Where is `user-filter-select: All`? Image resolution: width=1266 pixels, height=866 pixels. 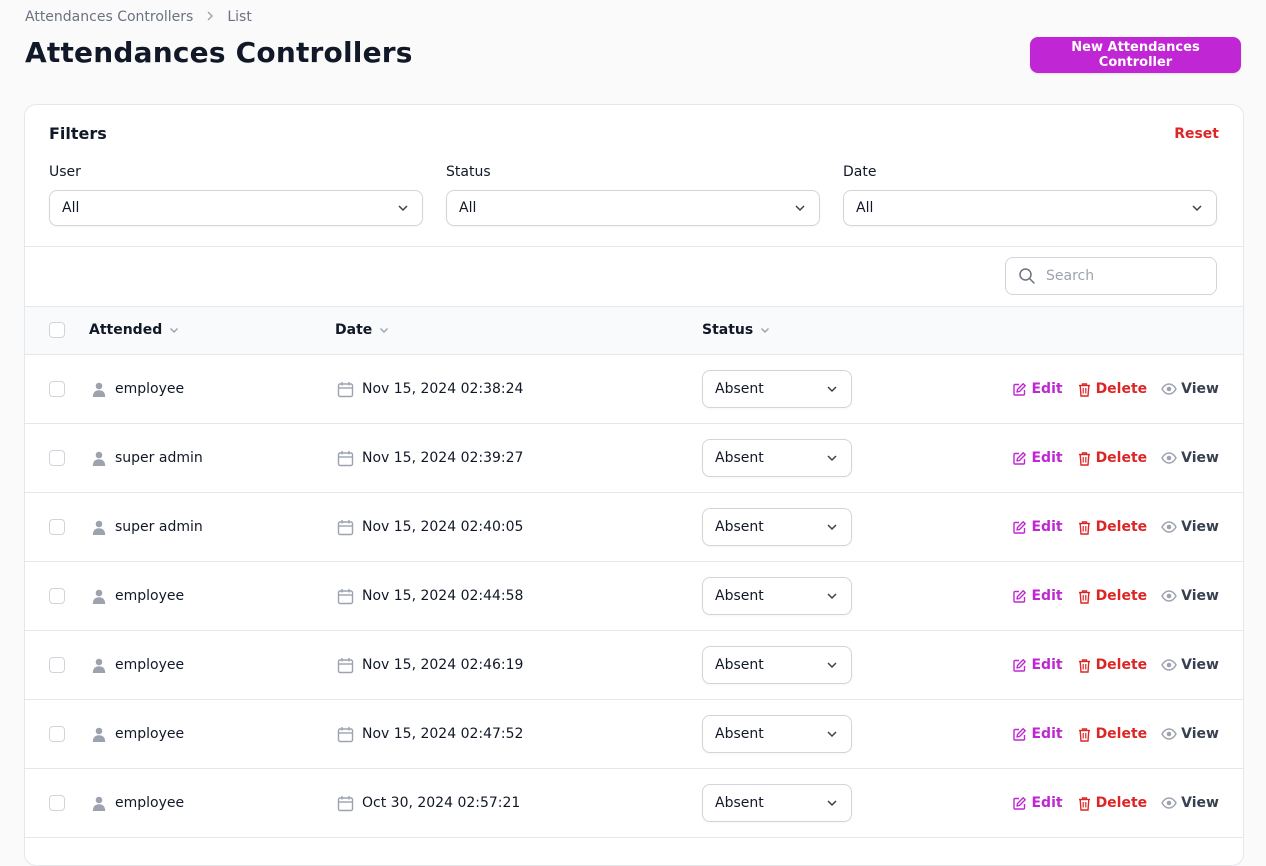 user-filter-select: All is located at coordinates (236, 208).